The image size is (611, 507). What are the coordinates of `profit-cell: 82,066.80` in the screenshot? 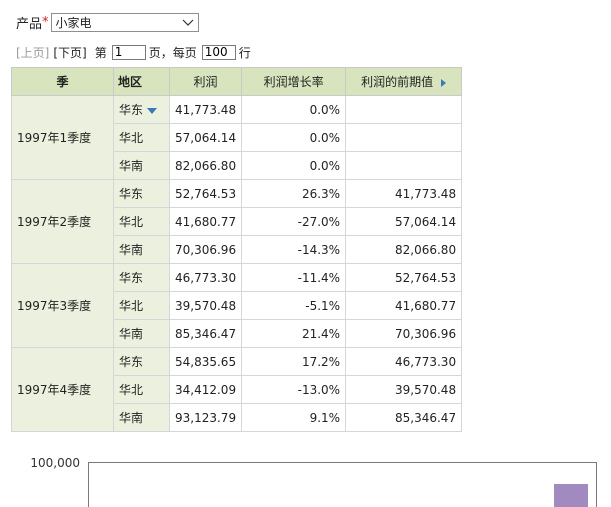 It's located at (205, 165).